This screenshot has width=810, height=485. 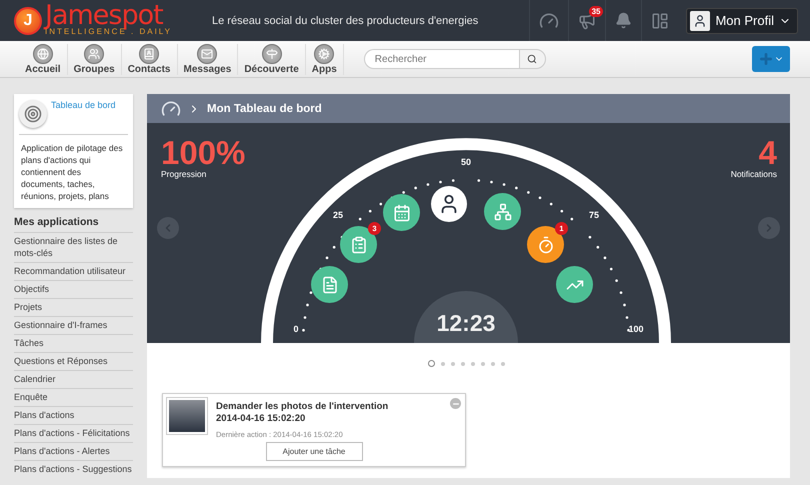 I want to click on sidebar-item: Enquête, so click(x=73, y=397).